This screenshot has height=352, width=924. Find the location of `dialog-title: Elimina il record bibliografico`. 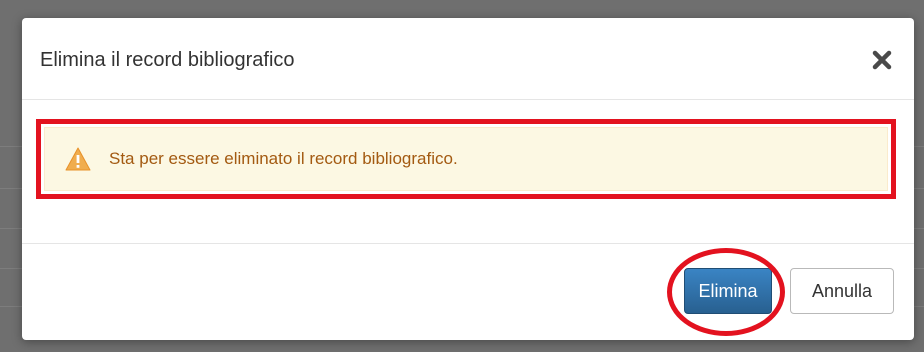

dialog-title: Elimina il record bibliografico is located at coordinates (167, 60).